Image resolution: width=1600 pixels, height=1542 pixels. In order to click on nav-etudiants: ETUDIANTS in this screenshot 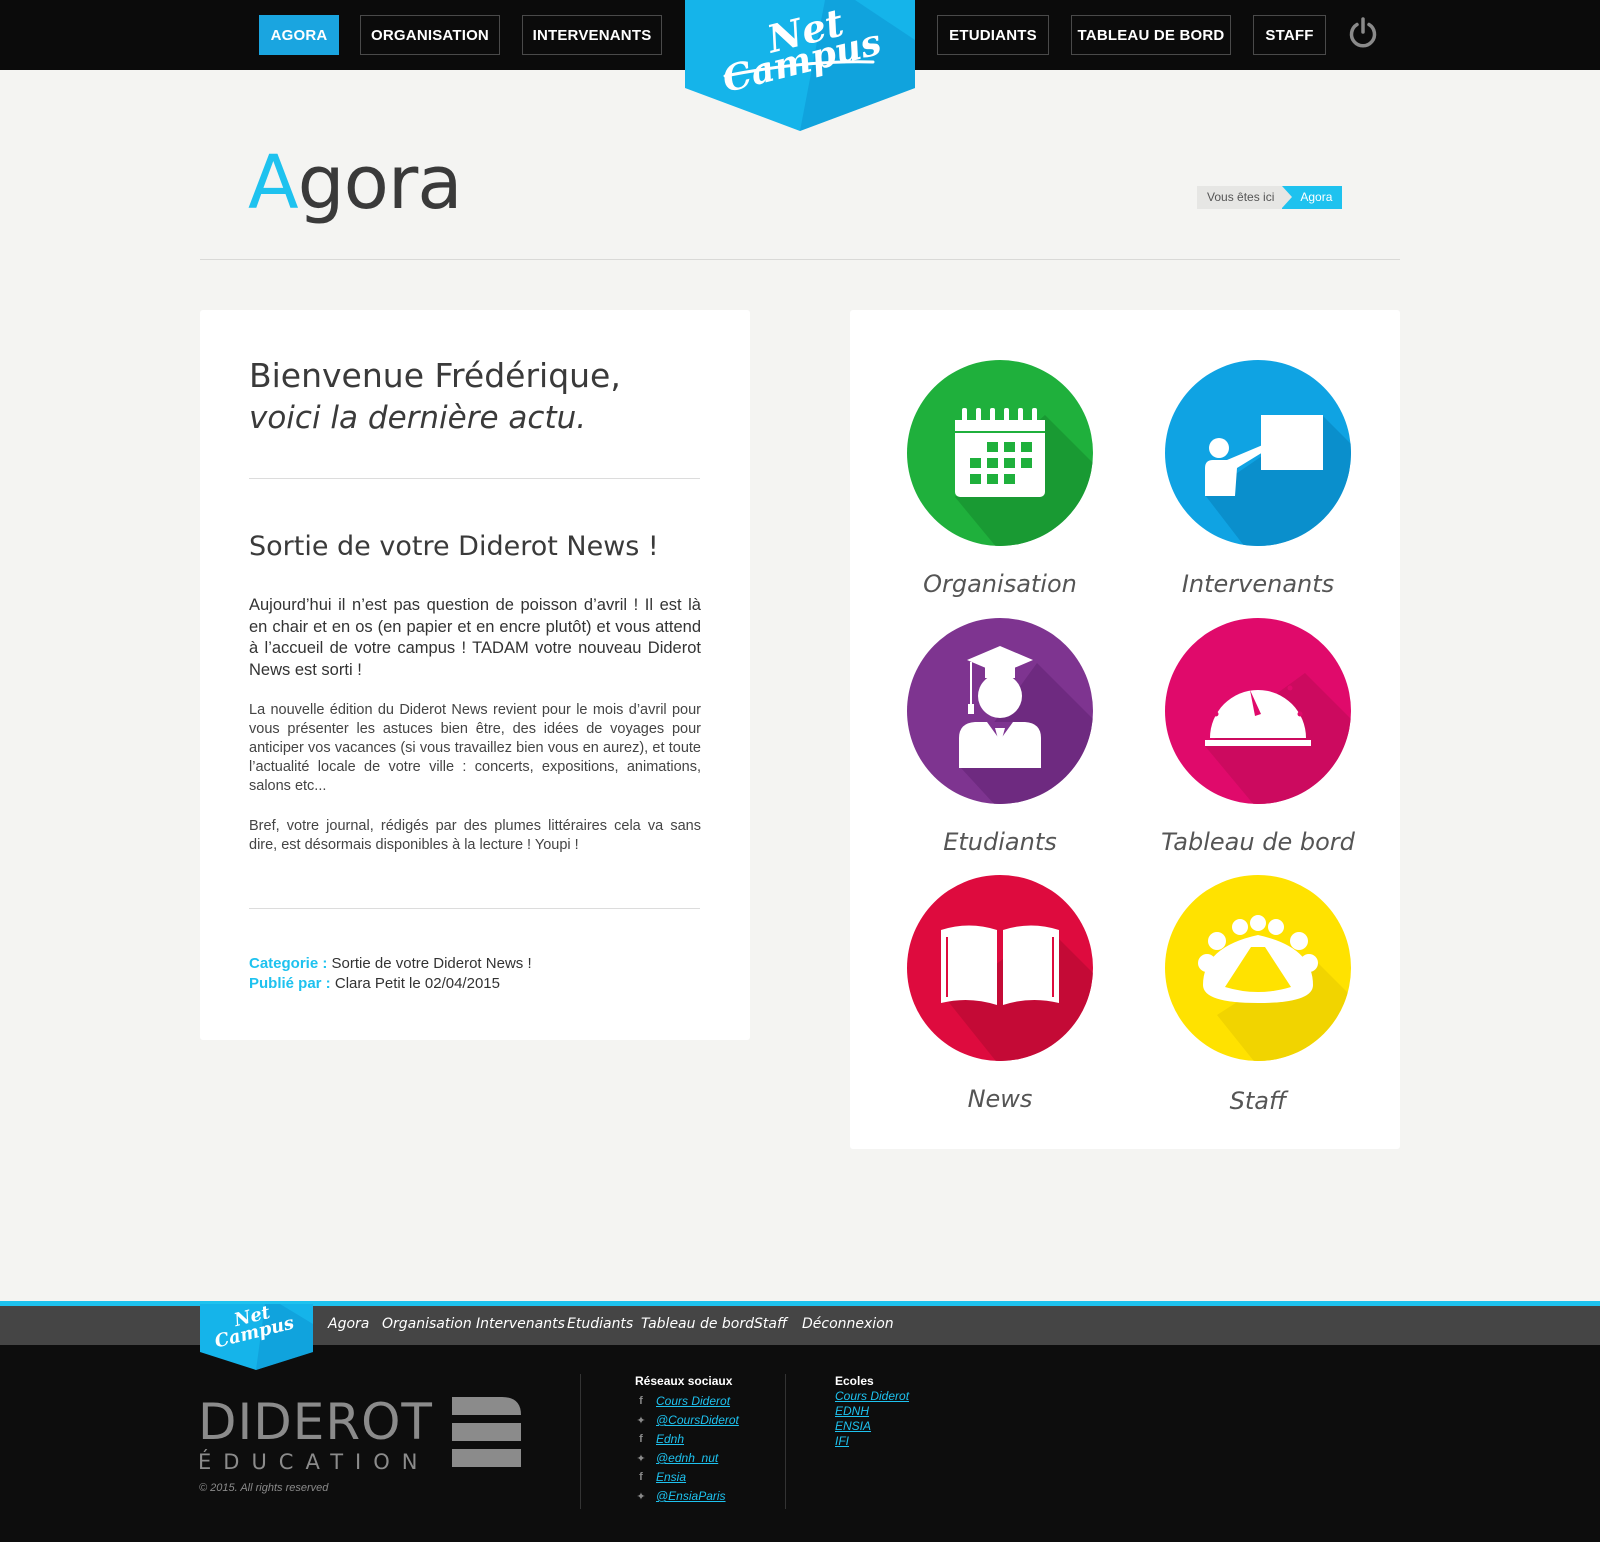, I will do `click(993, 35)`.